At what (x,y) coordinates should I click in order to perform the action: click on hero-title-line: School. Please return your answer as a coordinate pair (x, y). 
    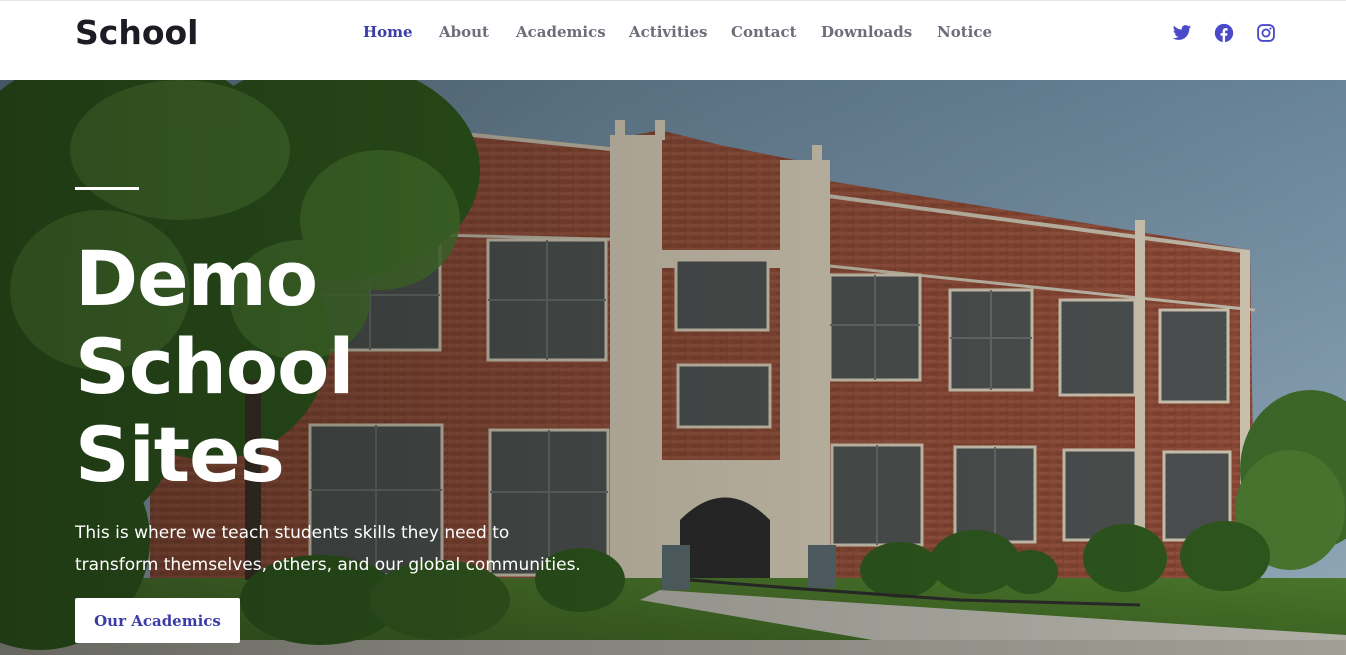
    Looking at the image, I should click on (214, 366).